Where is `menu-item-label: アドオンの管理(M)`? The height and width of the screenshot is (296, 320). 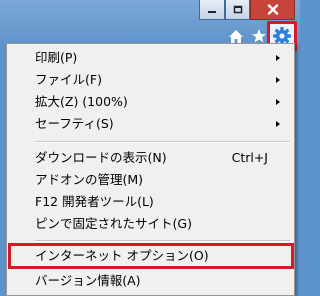
menu-item-label: アドオンの管理(M) is located at coordinates (89, 179).